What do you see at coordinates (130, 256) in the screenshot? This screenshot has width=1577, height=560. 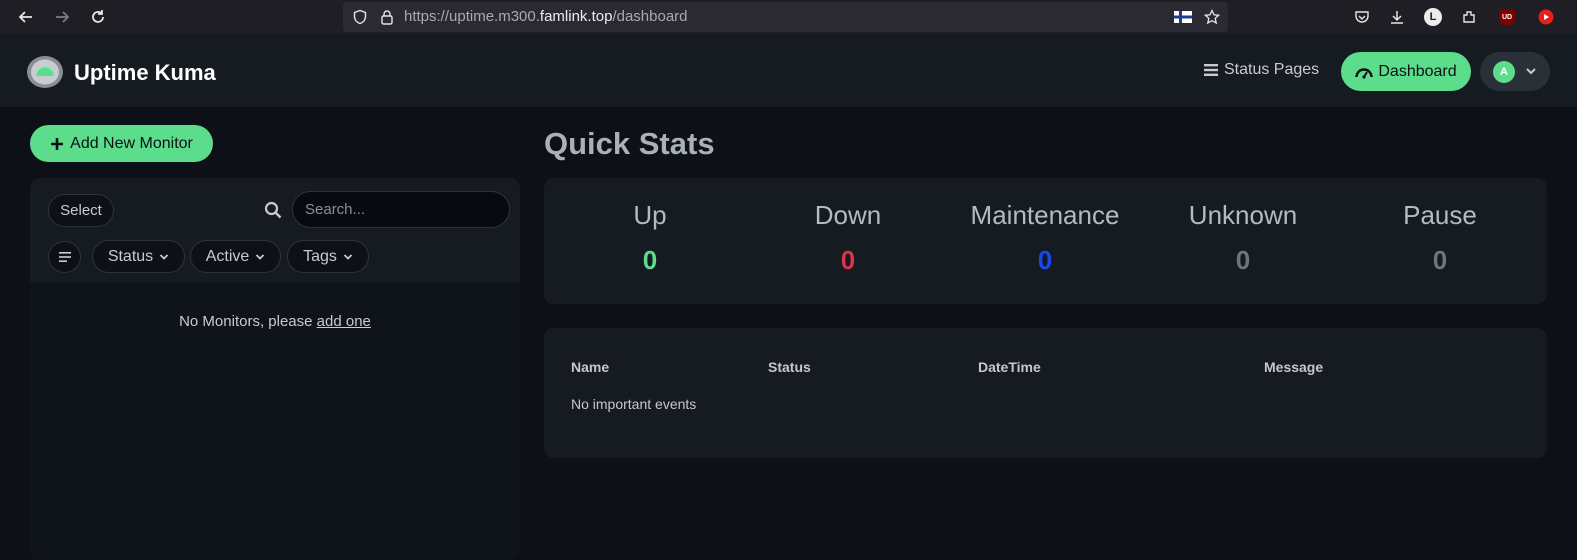 I see `status-filter-label: Status` at bounding box center [130, 256].